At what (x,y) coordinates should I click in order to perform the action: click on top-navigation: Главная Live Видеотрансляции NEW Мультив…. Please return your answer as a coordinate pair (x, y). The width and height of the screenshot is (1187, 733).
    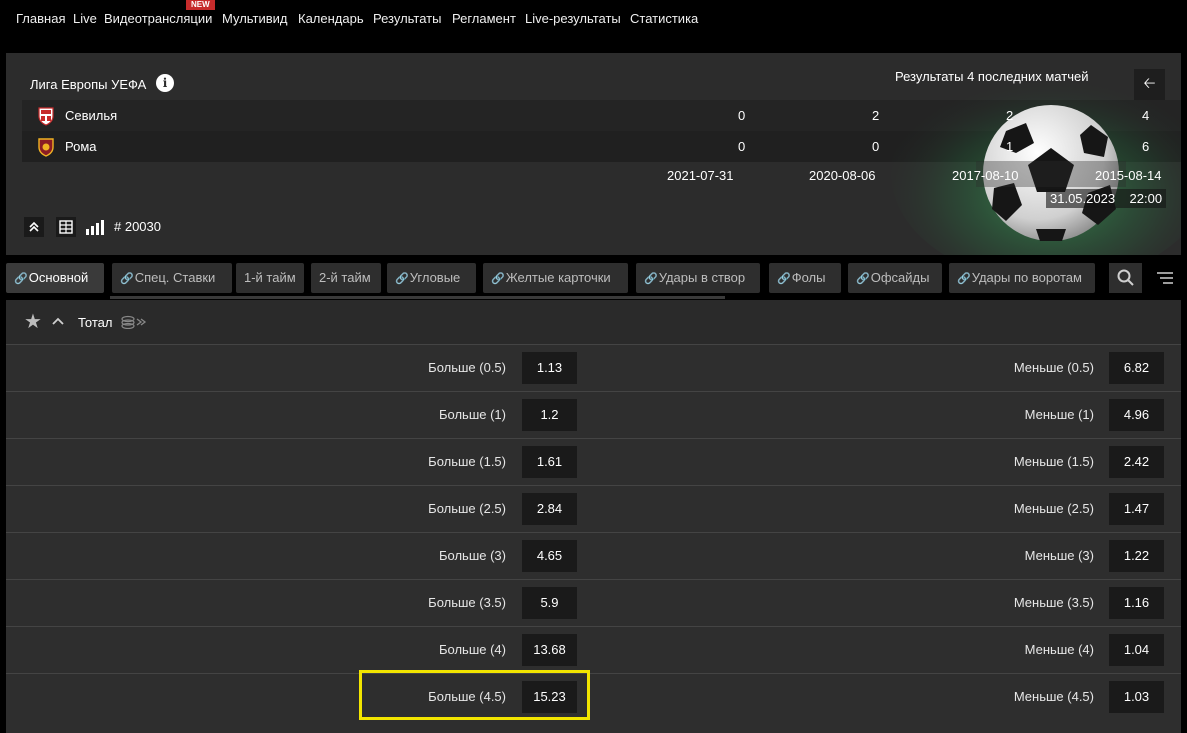
    Looking at the image, I should click on (593, 20).